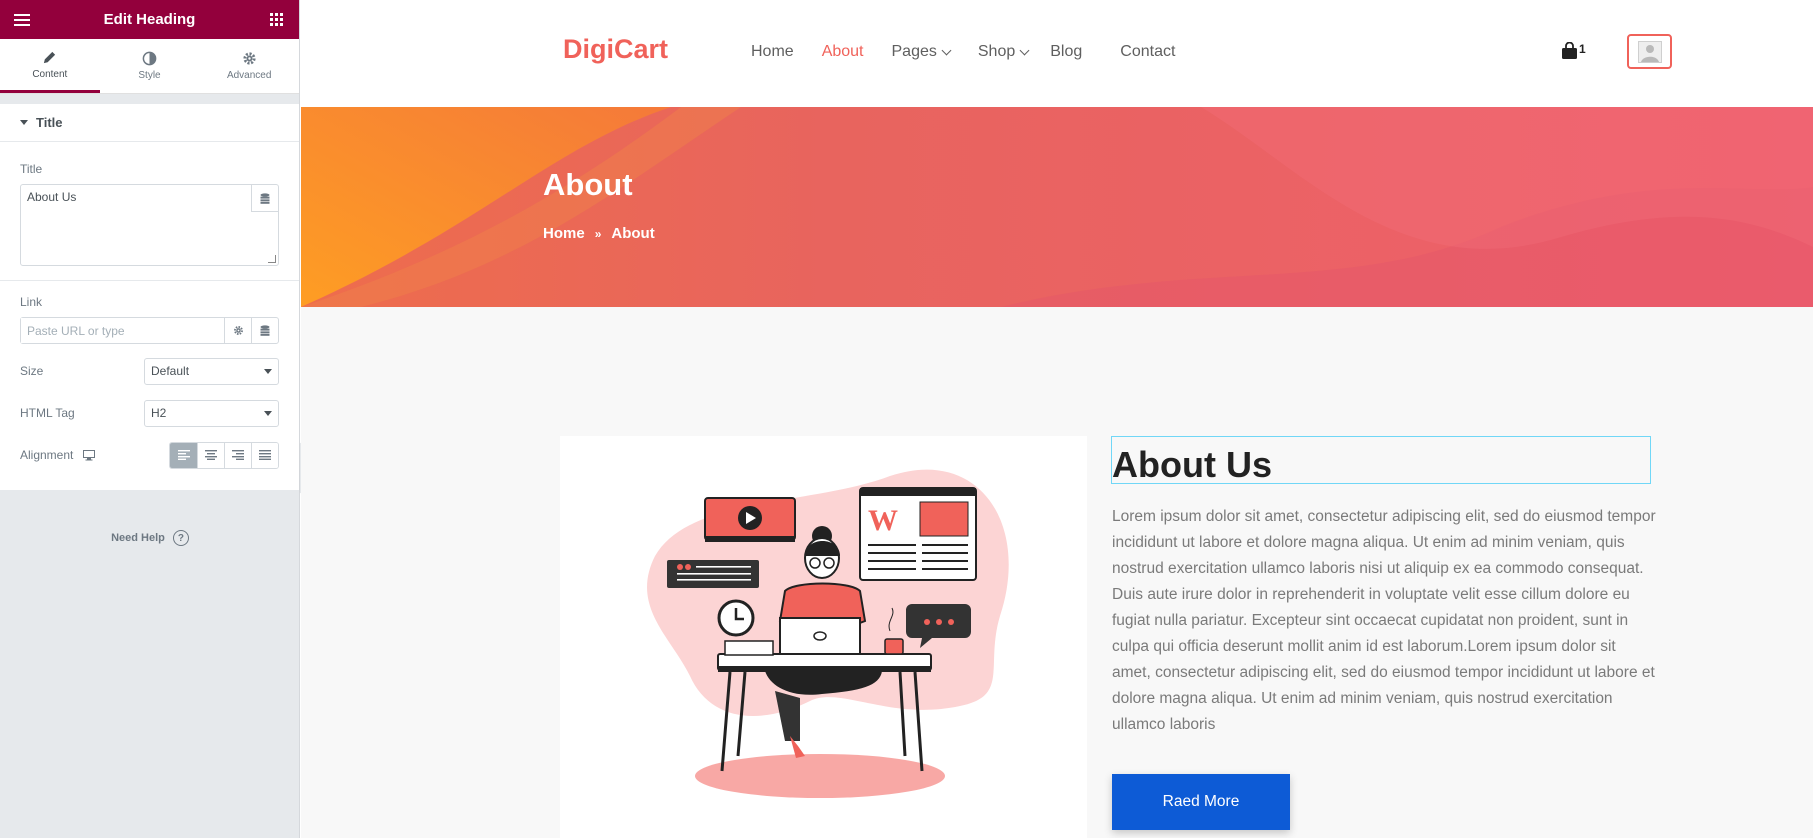  What do you see at coordinates (149, 99) in the screenshot?
I see `panel-divider` at bounding box center [149, 99].